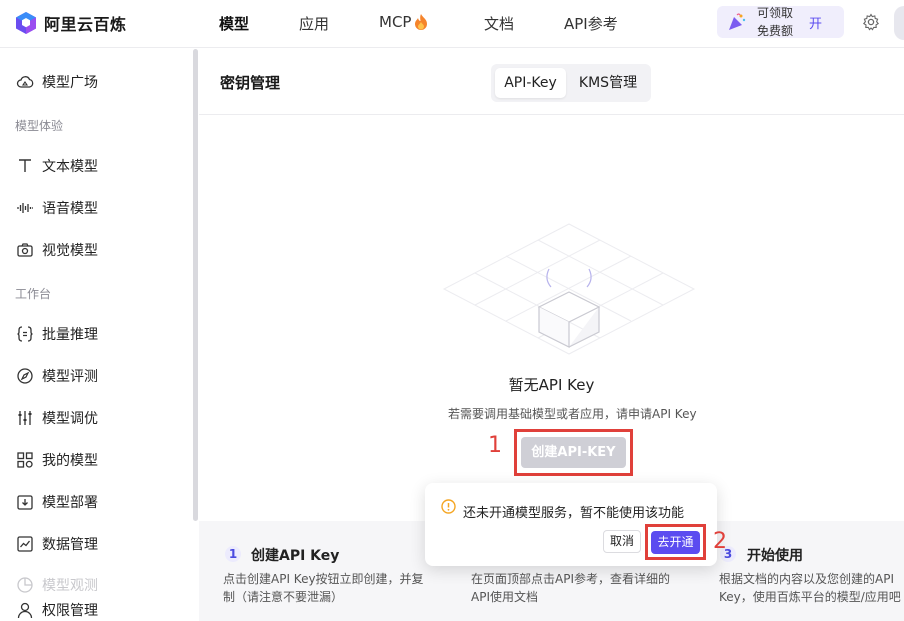 This screenshot has height=621, width=904. I want to click on sidebar-item-my-models: 我的模型, so click(57, 460).